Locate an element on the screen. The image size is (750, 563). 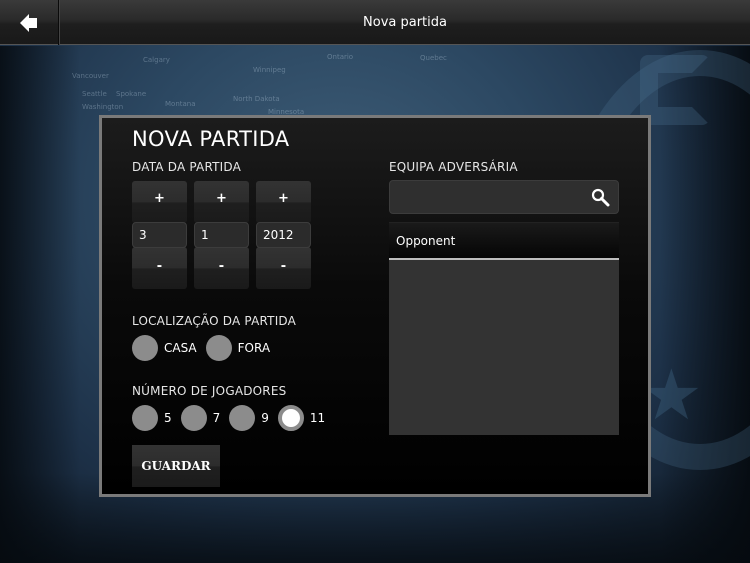
players-7-label: 7 is located at coordinates (216, 418).